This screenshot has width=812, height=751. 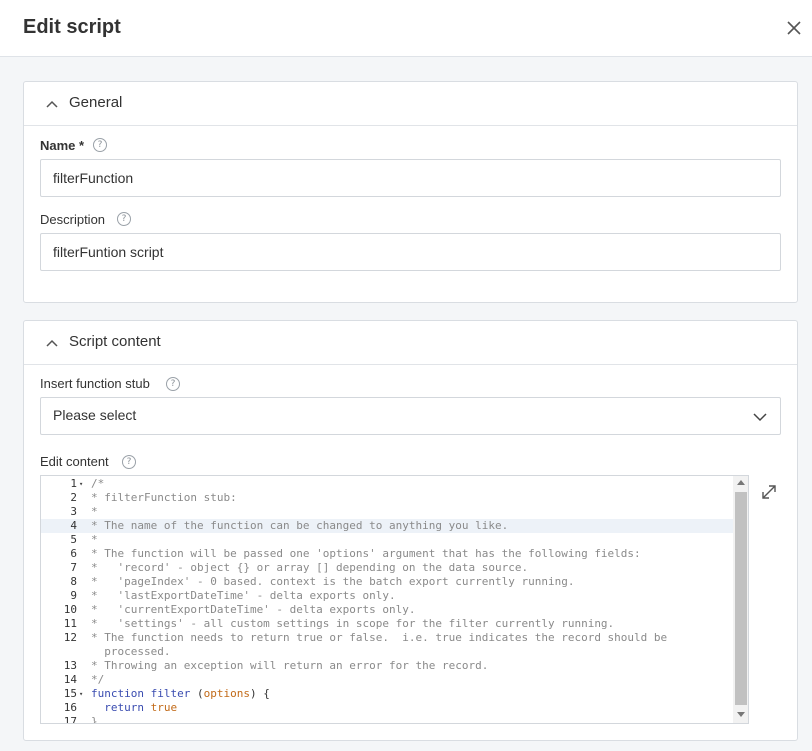 What do you see at coordinates (73, 219) in the screenshot?
I see `description-label: Description` at bounding box center [73, 219].